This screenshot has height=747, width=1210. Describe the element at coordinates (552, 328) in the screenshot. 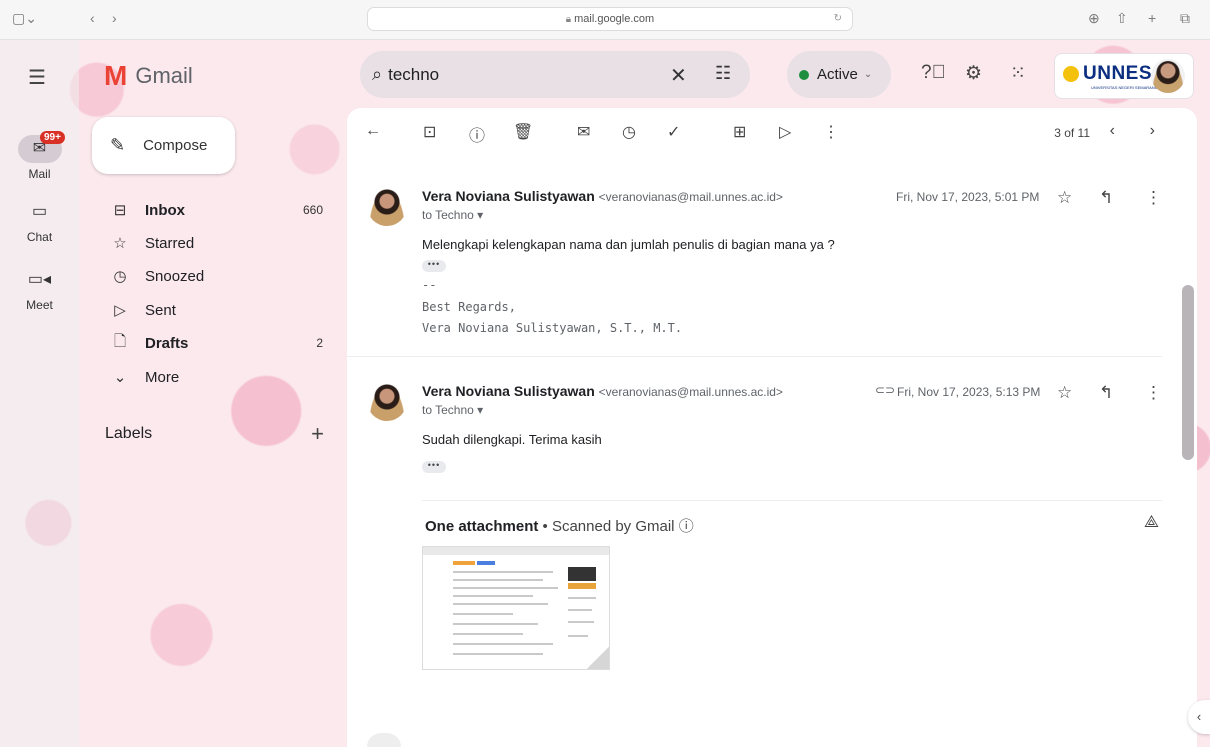

I see `signature-line: Vera Noviana Sulistyawan, S.T., M.T.` at that location.